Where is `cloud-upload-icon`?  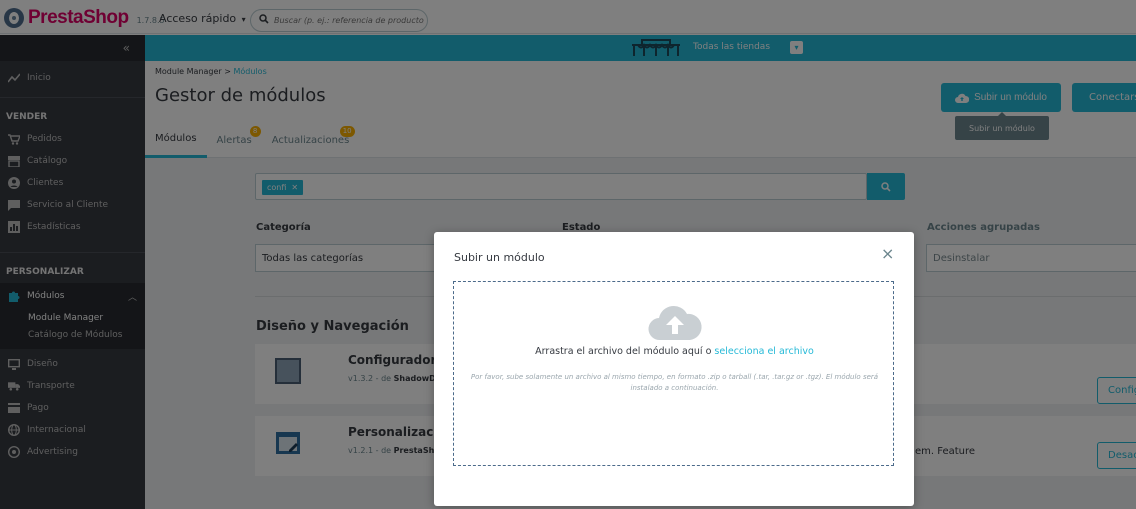 cloud-upload-icon is located at coordinates (675, 323).